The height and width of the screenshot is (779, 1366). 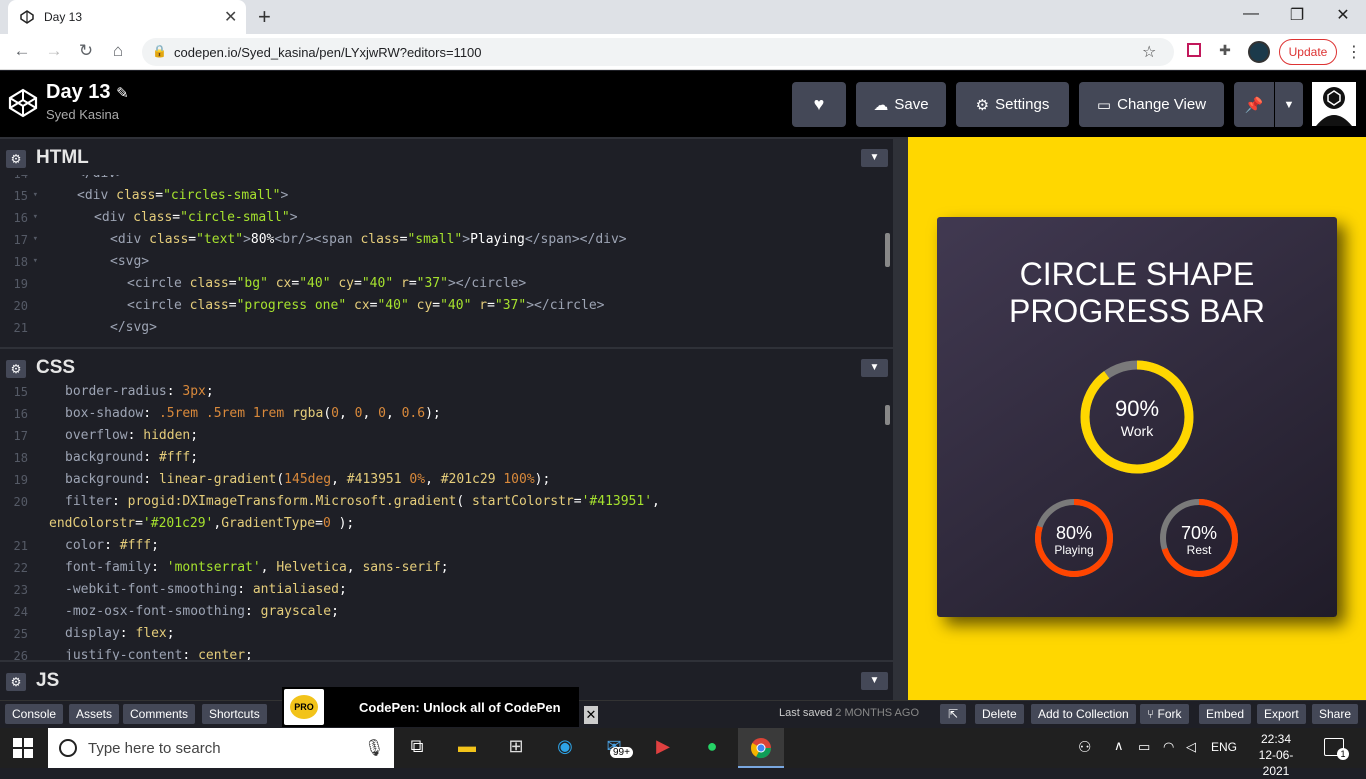 What do you see at coordinates (202, 611) in the screenshot?
I see `code-line: -moz-osx-font-smoothing: grayscale;` at bounding box center [202, 611].